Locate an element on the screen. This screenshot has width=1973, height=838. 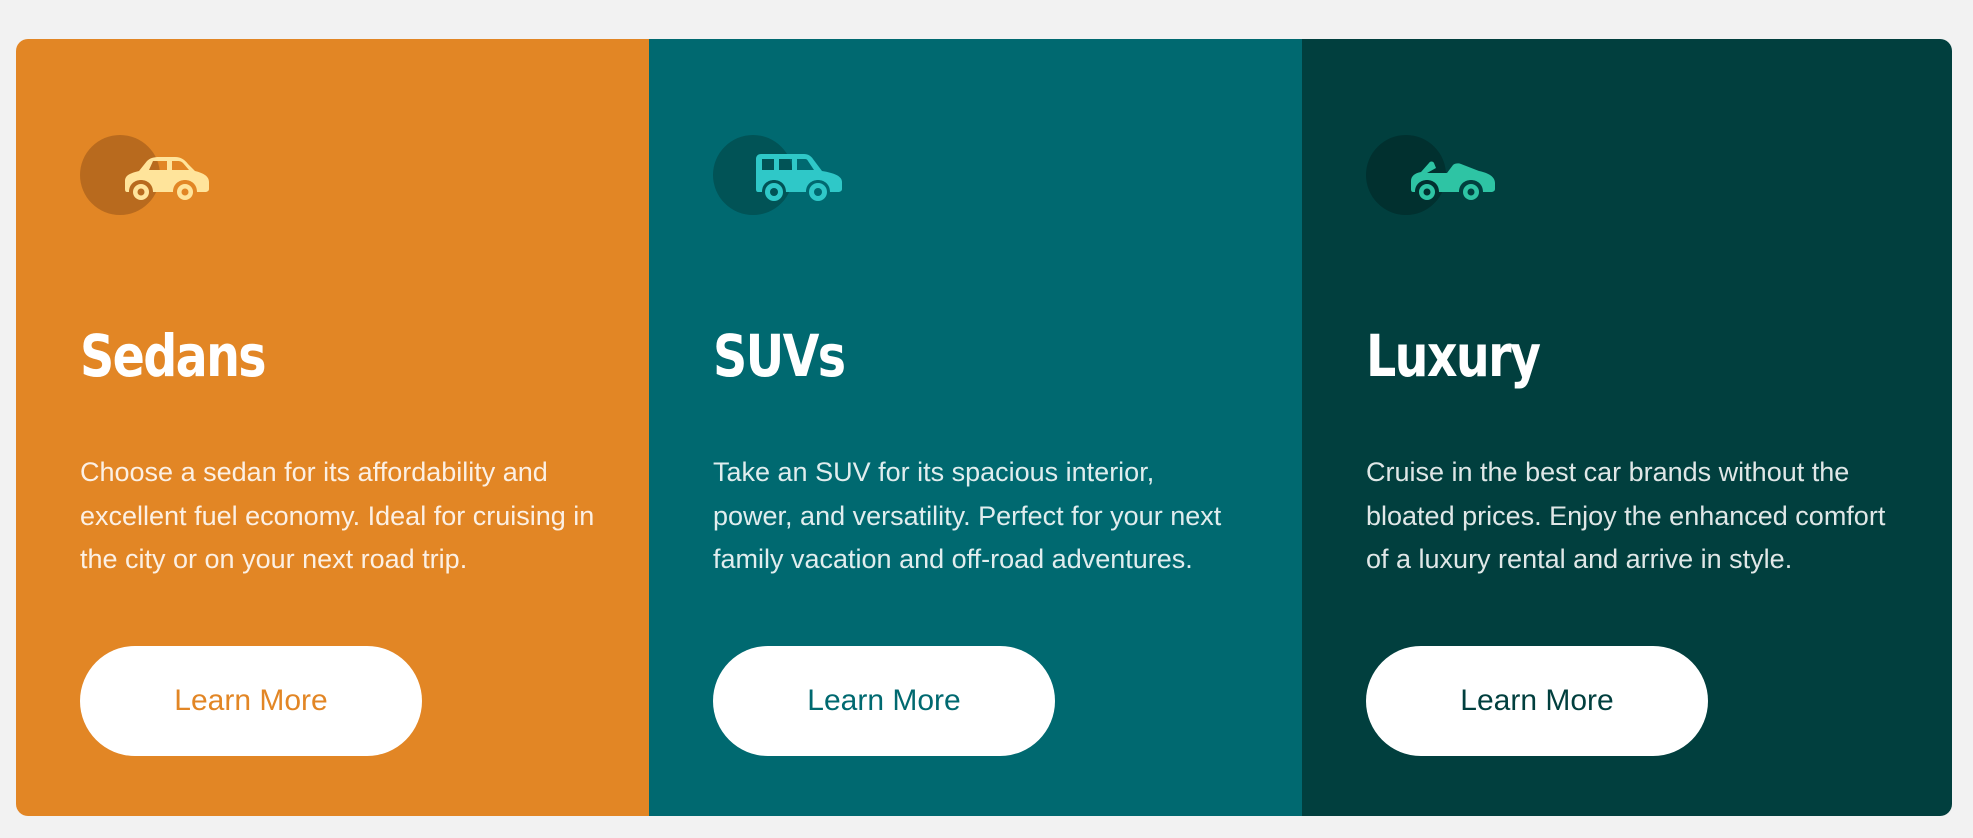
luxury-car-icon is located at coordinates (1453, 180).